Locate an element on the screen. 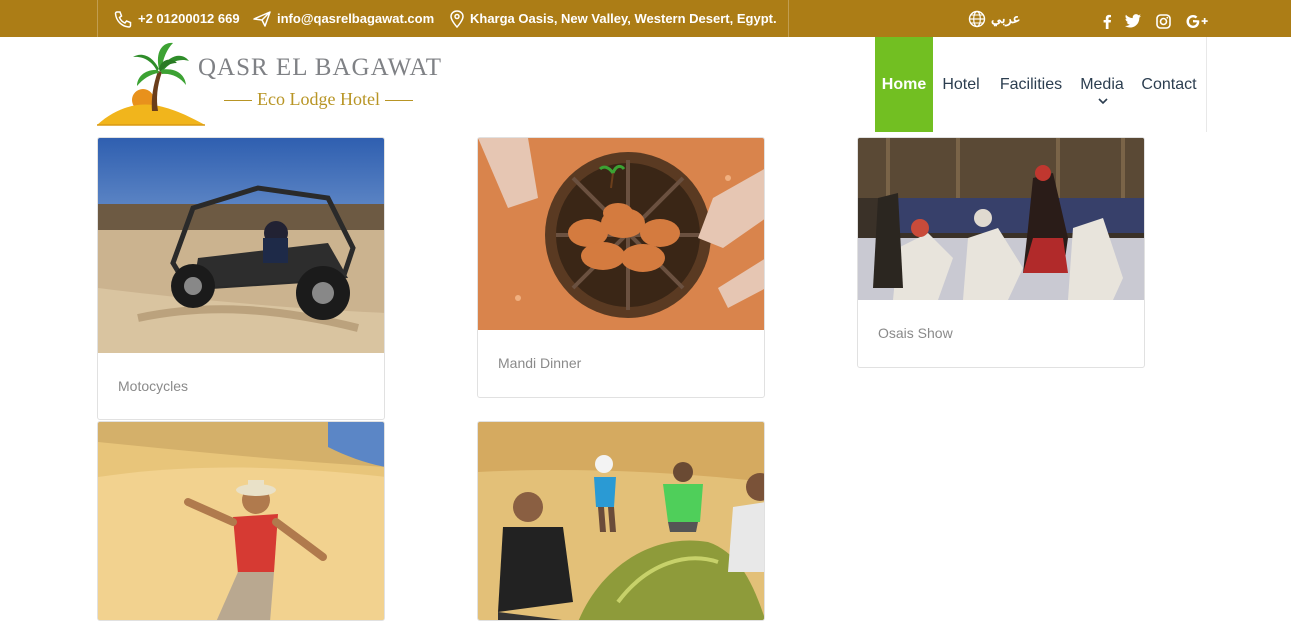 The width and height of the screenshot is (1291, 621). logo-subtitle-text: Eco Lodge Hotel is located at coordinates (318, 99).